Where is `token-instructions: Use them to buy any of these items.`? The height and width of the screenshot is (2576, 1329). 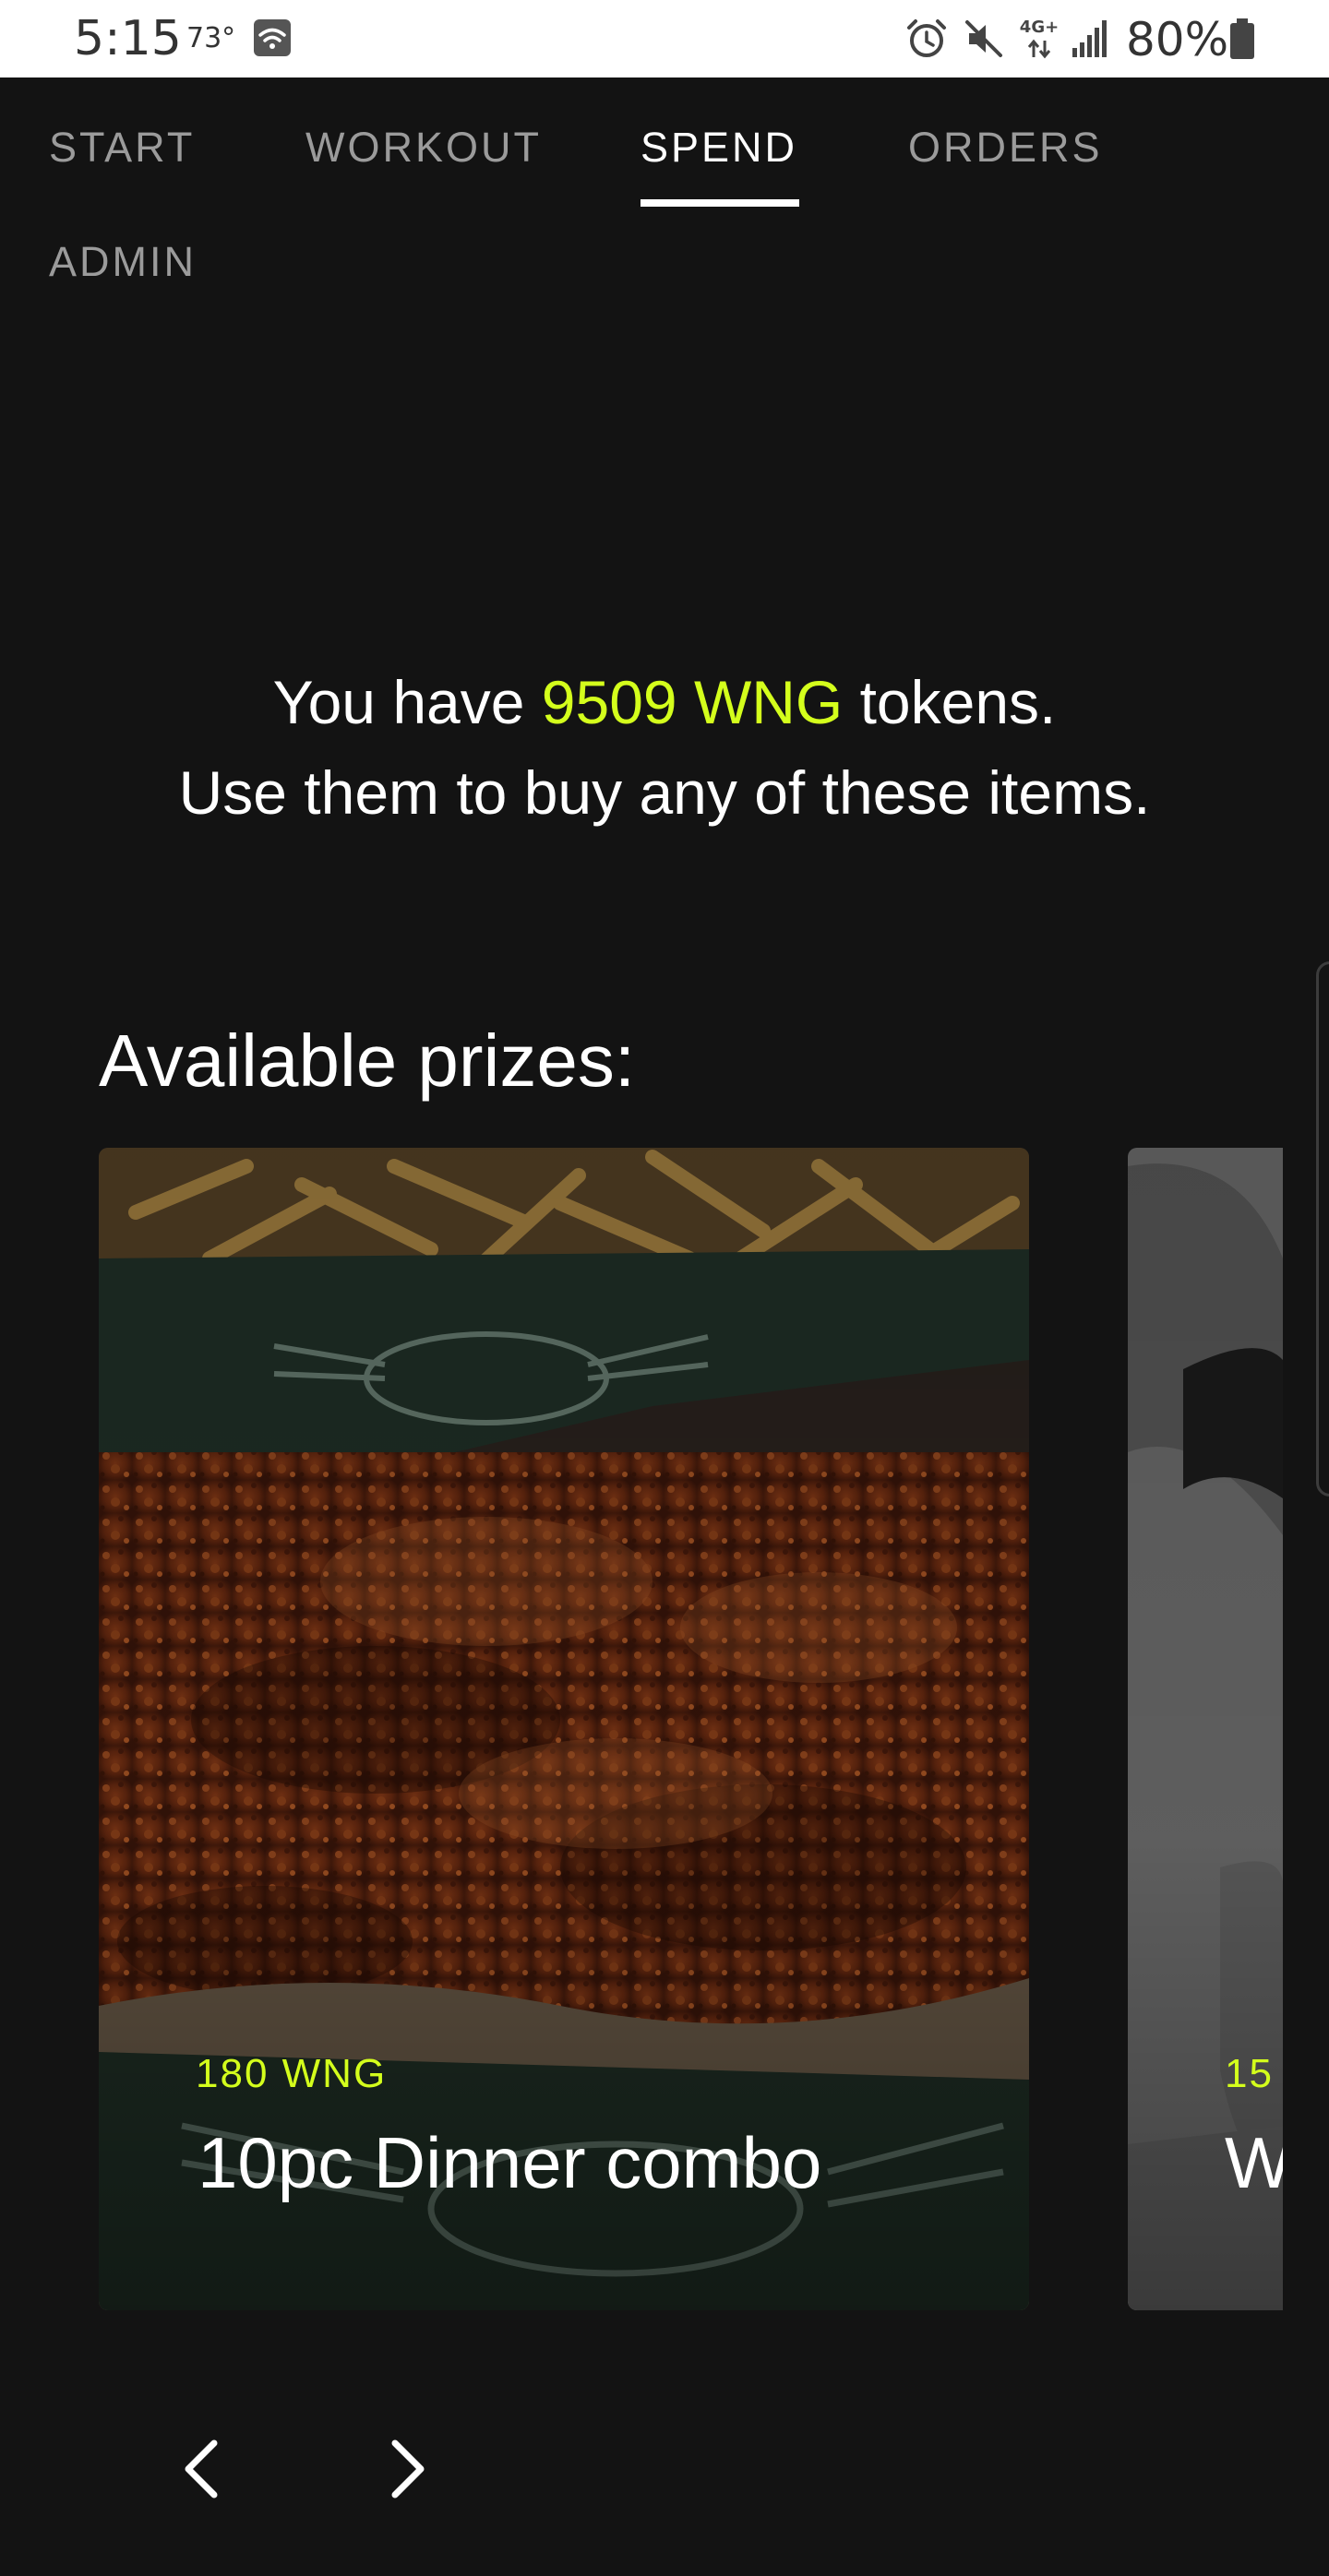
token-instructions: Use them to buy any of these items. is located at coordinates (665, 793).